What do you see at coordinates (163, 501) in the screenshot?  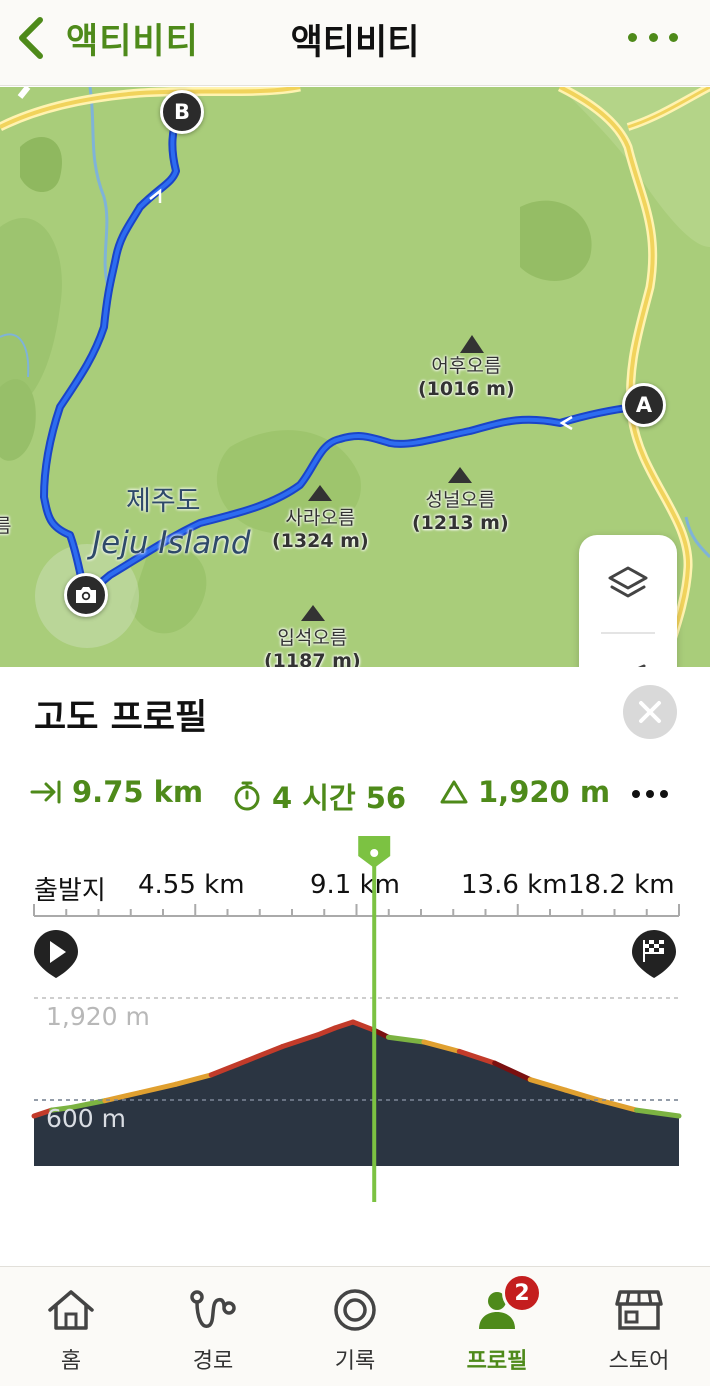 I see `island-name-ko: 제주도` at bounding box center [163, 501].